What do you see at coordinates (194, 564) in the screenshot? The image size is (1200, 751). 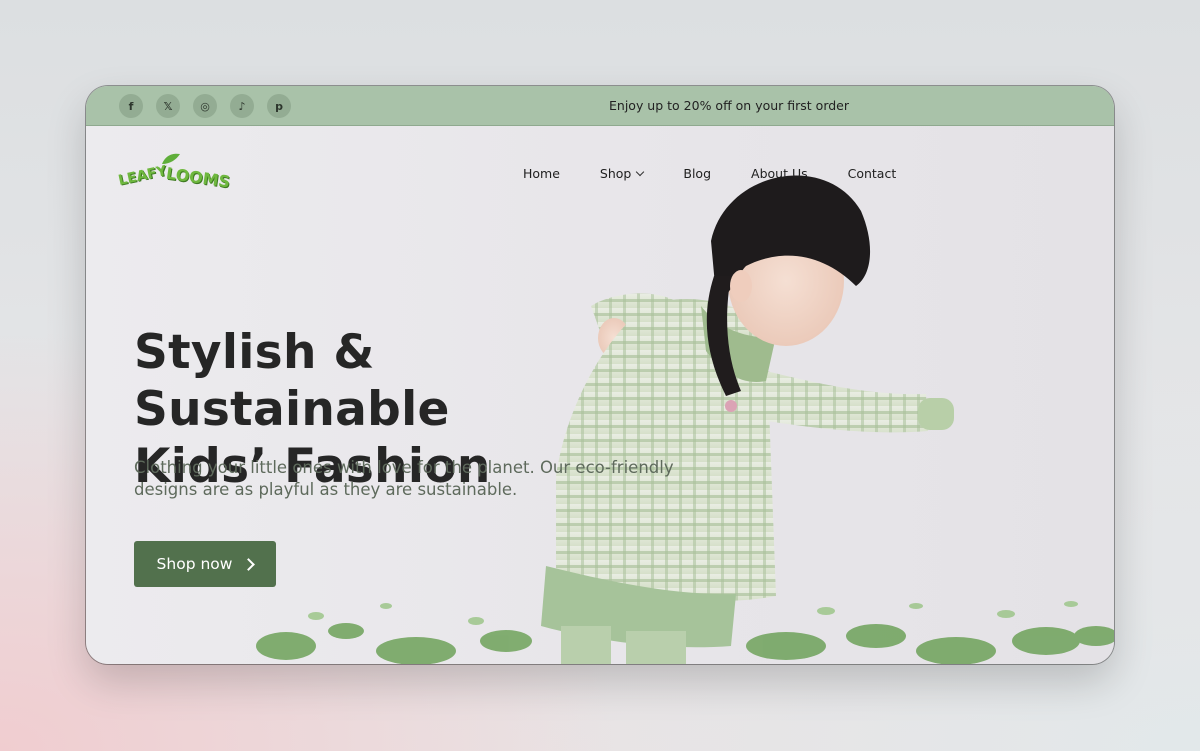 I see `shop-now-label: Shop now` at bounding box center [194, 564].